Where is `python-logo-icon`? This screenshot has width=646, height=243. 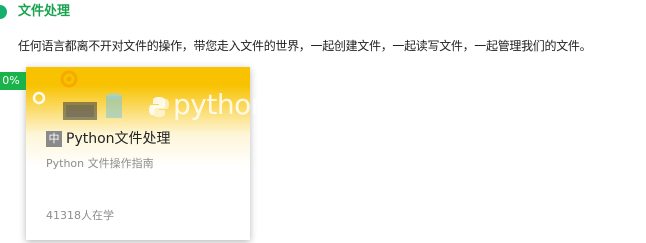 python-logo-icon is located at coordinates (159, 107).